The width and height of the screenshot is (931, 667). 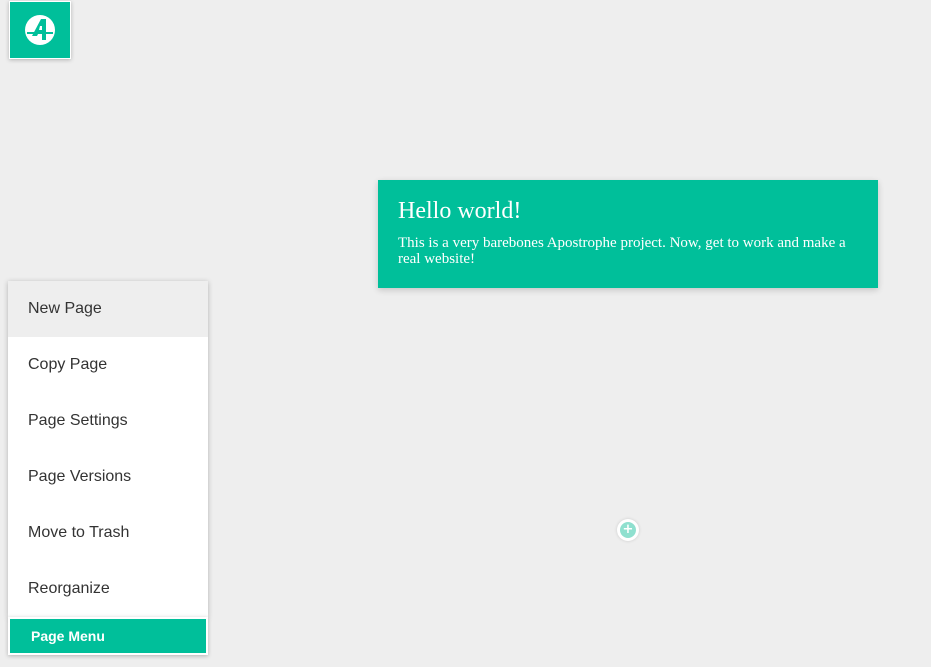 What do you see at coordinates (108, 309) in the screenshot?
I see `menu-item-new-page: New Page` at bounding box center [108, 309].